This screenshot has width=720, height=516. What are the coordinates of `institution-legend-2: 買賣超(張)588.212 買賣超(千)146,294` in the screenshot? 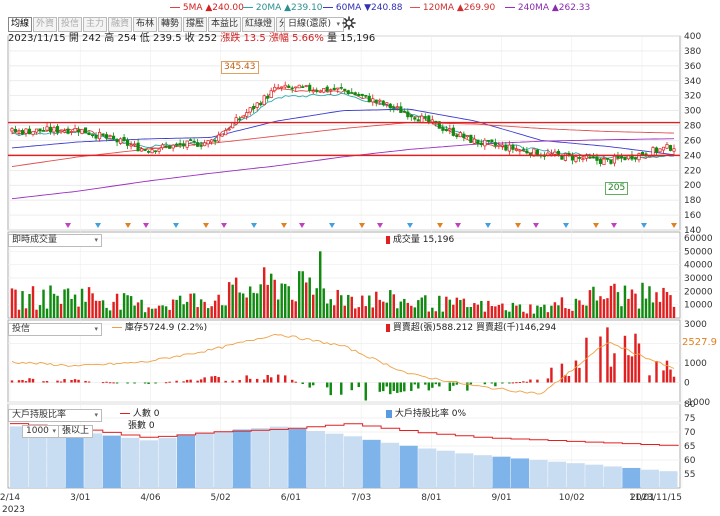 It's located at (471, 328).